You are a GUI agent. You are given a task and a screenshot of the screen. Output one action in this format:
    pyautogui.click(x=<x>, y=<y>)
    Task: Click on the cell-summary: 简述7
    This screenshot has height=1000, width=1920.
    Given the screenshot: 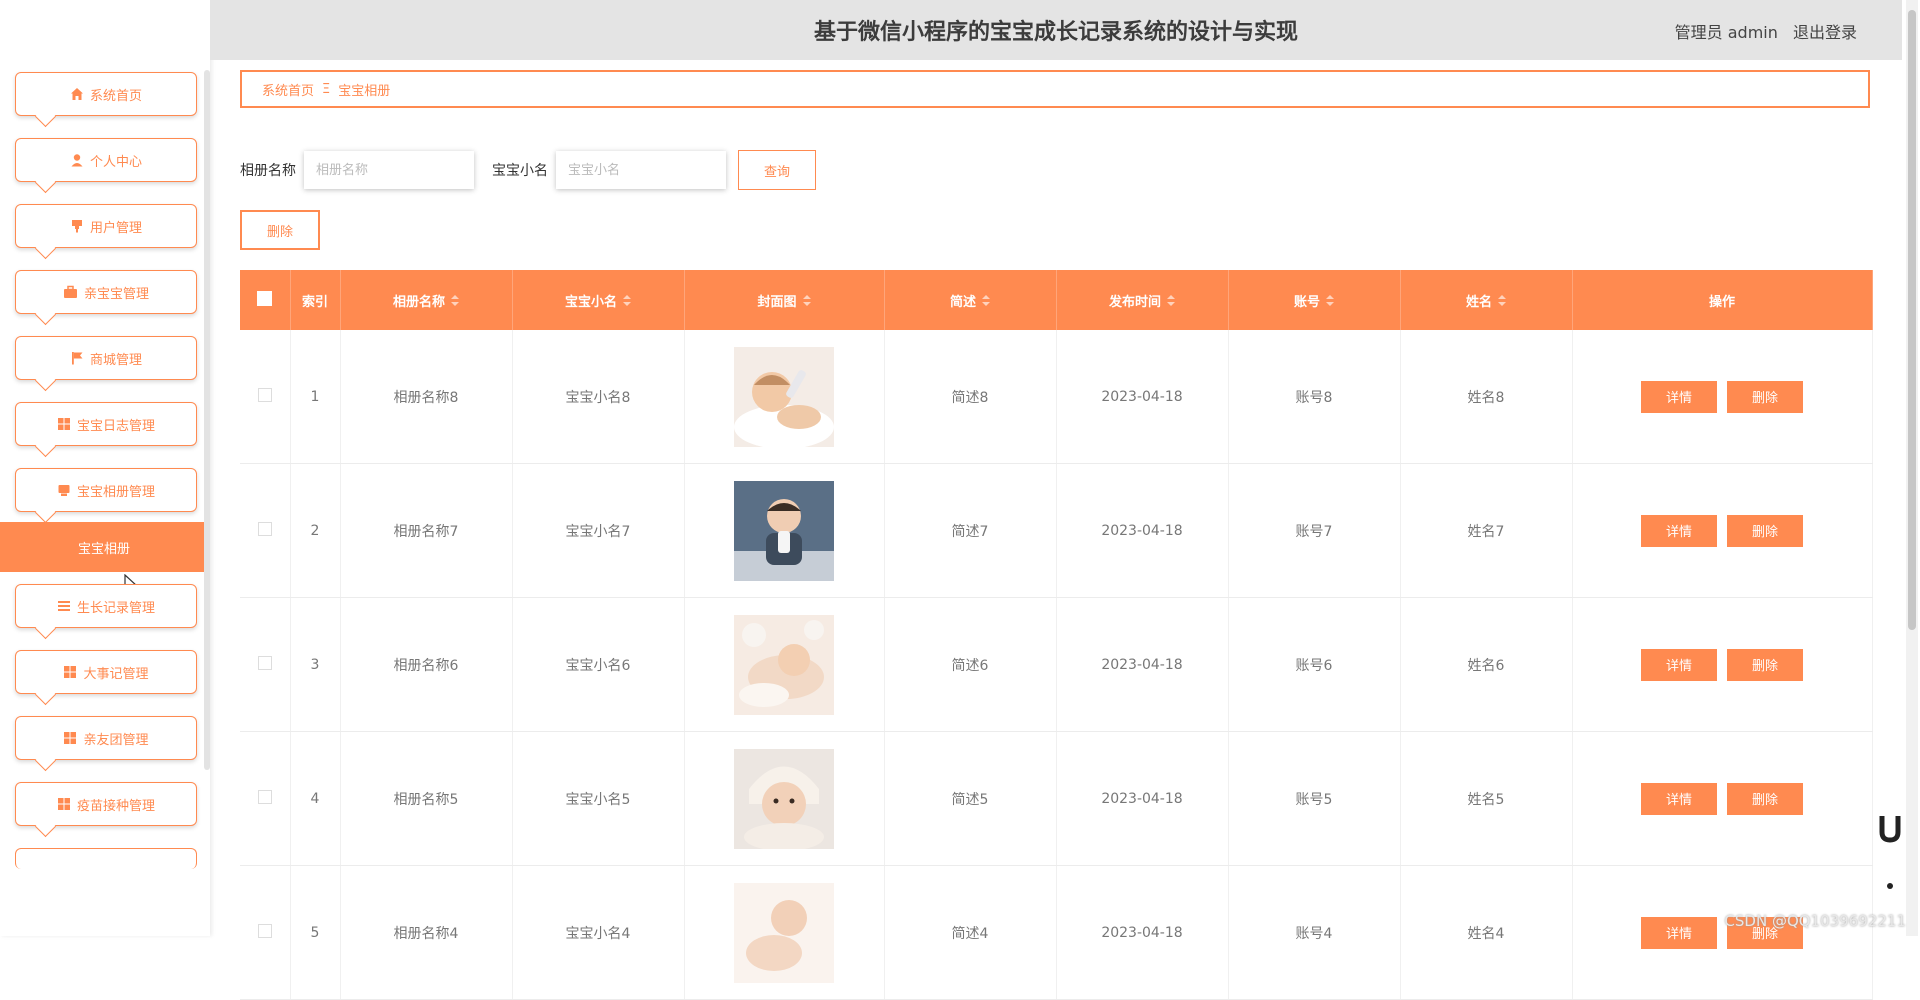 What is the action you would take?
    pyautogui.click(x=970, y=530)
    